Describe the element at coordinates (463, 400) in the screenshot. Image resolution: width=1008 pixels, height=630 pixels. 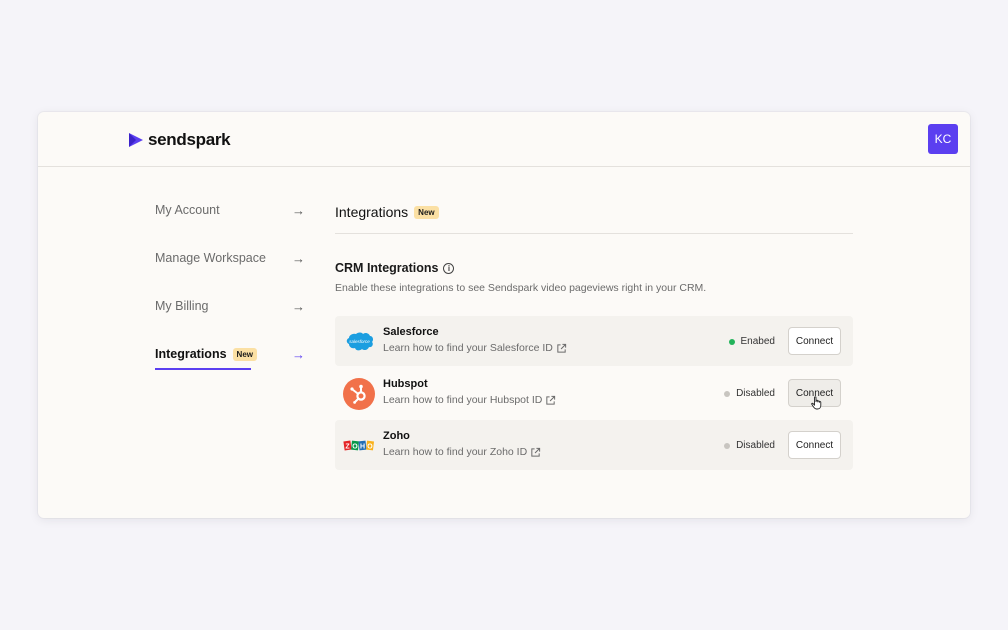
I see `integration-help-link-text: Learn how to find your Hubspot ID` at that location.